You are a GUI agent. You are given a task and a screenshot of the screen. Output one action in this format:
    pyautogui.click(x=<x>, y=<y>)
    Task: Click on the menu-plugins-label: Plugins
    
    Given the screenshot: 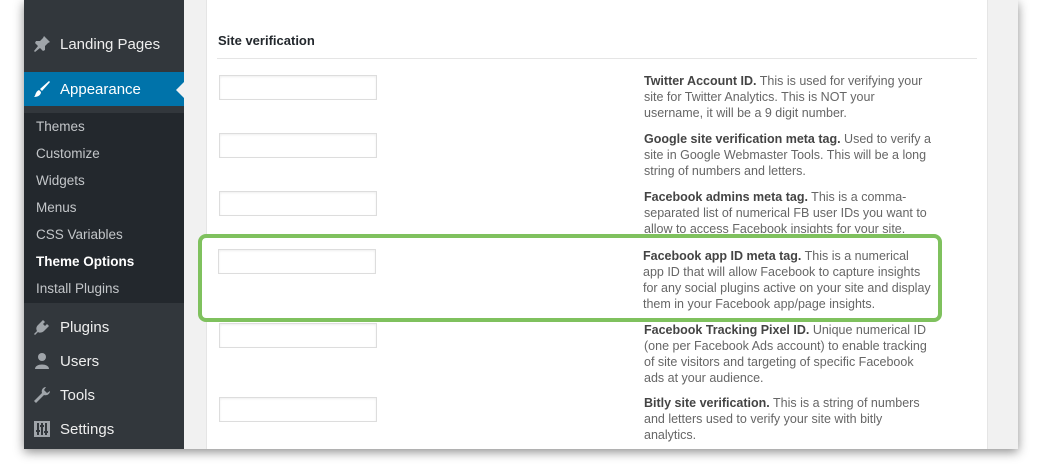 What is the action you would take?
    pyautogui.click(x=85, y=327)
    